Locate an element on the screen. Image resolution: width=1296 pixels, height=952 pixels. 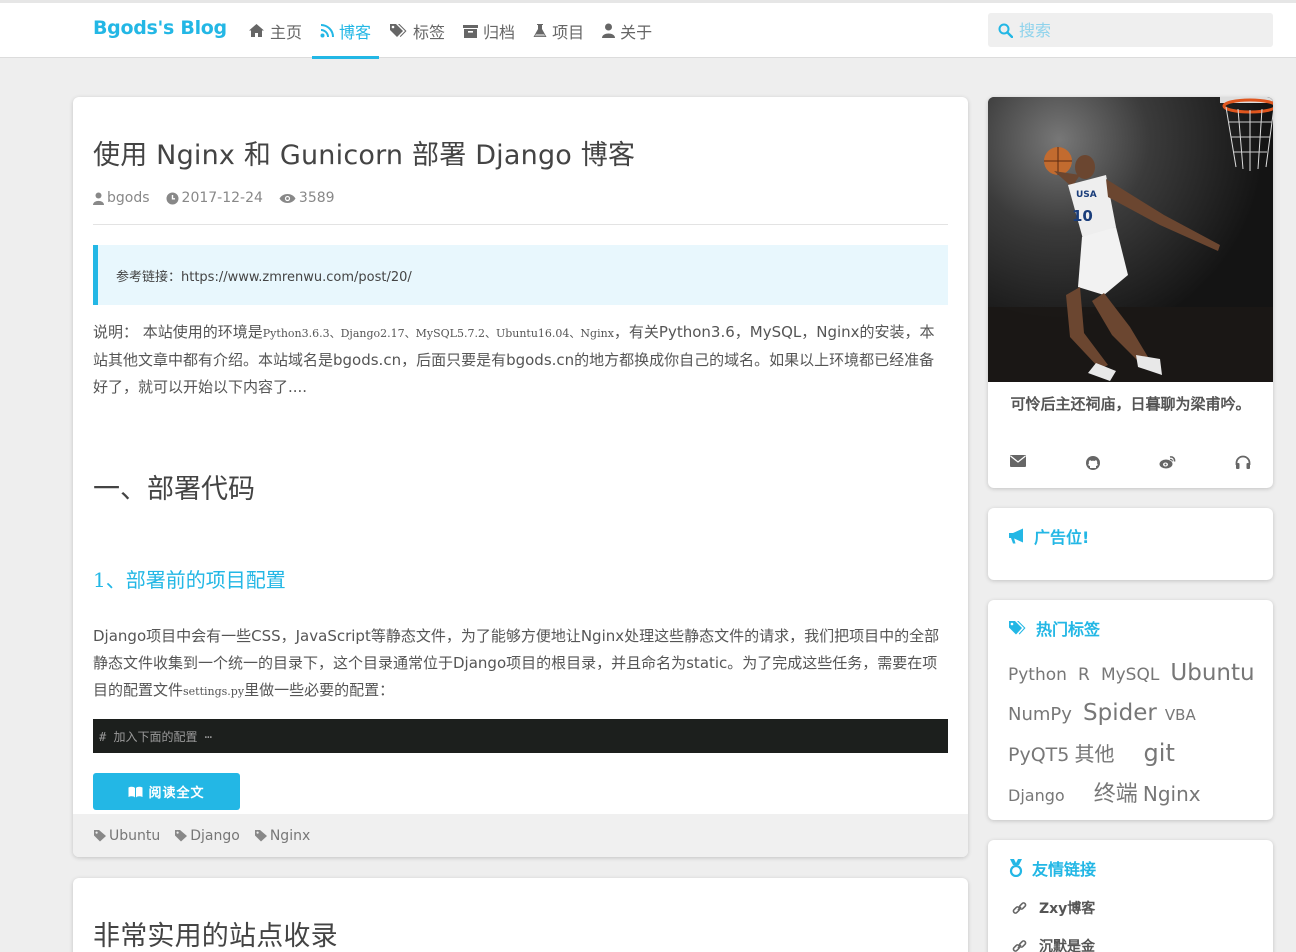
reference-quote: 参考链接：https://www.zmrenwu.com/post/20/ is located at coordinates (520, 275).